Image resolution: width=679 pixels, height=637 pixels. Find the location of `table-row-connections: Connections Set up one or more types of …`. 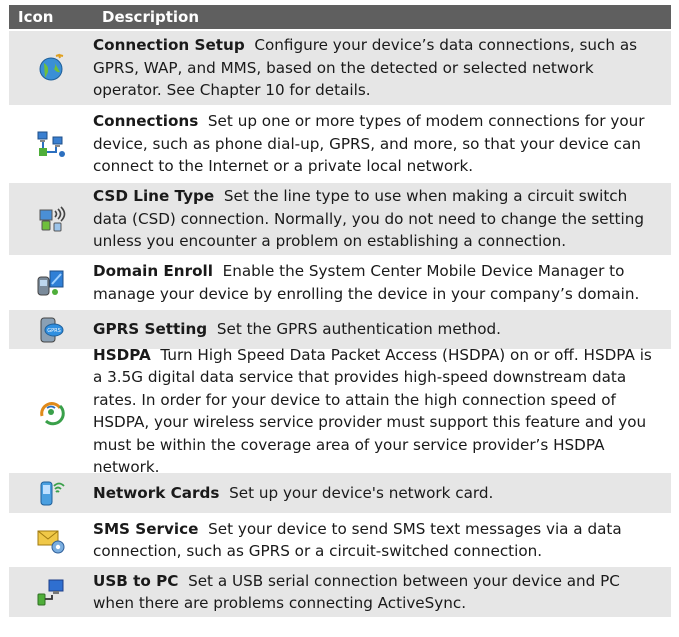

table-row-connections: Connections Set up one or more types of … is located at coordinates (340, 143).